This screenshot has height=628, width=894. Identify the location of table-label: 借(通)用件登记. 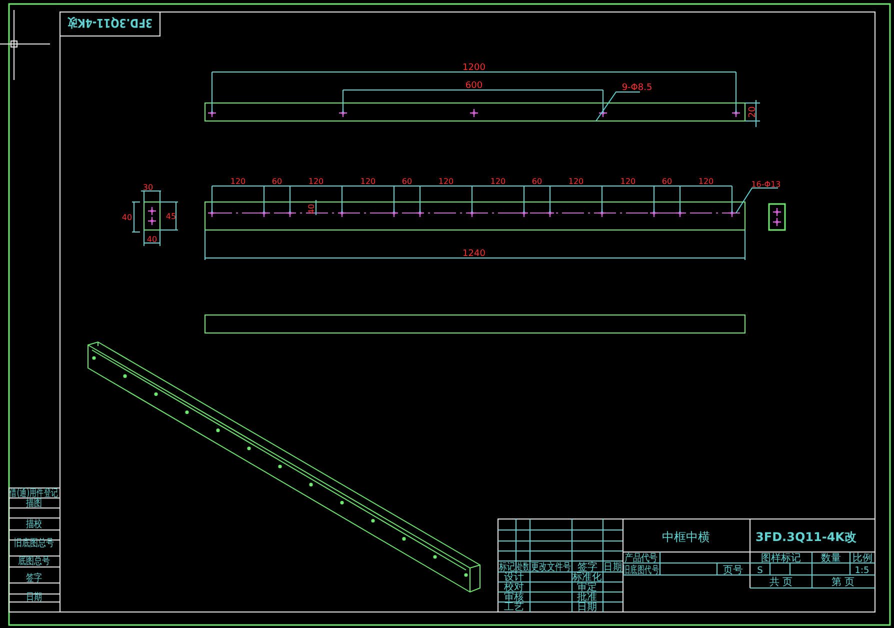
(34, 494).